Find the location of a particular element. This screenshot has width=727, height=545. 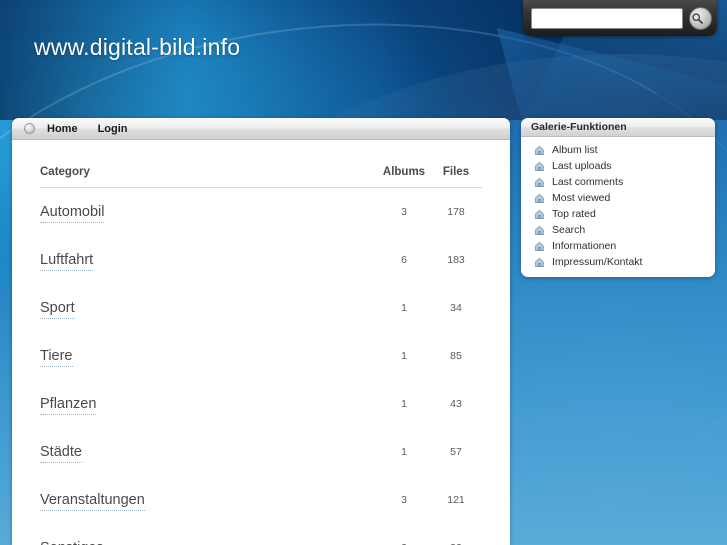

cell-files: 34 is located at coordinates (456, 308).